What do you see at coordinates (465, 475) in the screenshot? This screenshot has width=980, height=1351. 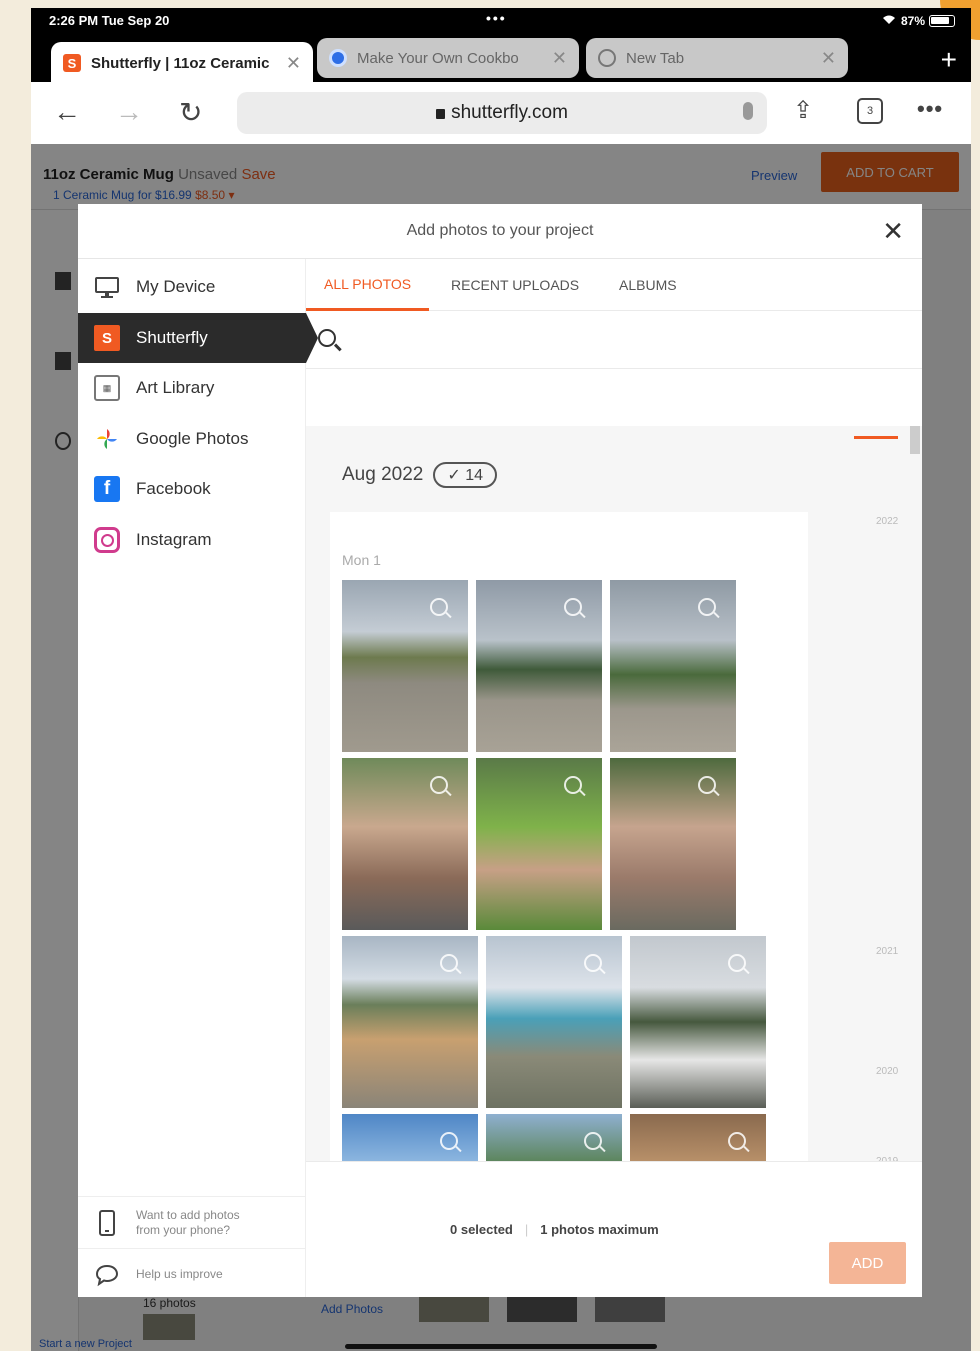 I see `select-all-count-badge: ✓ 14` at bounding box center [465, 475].